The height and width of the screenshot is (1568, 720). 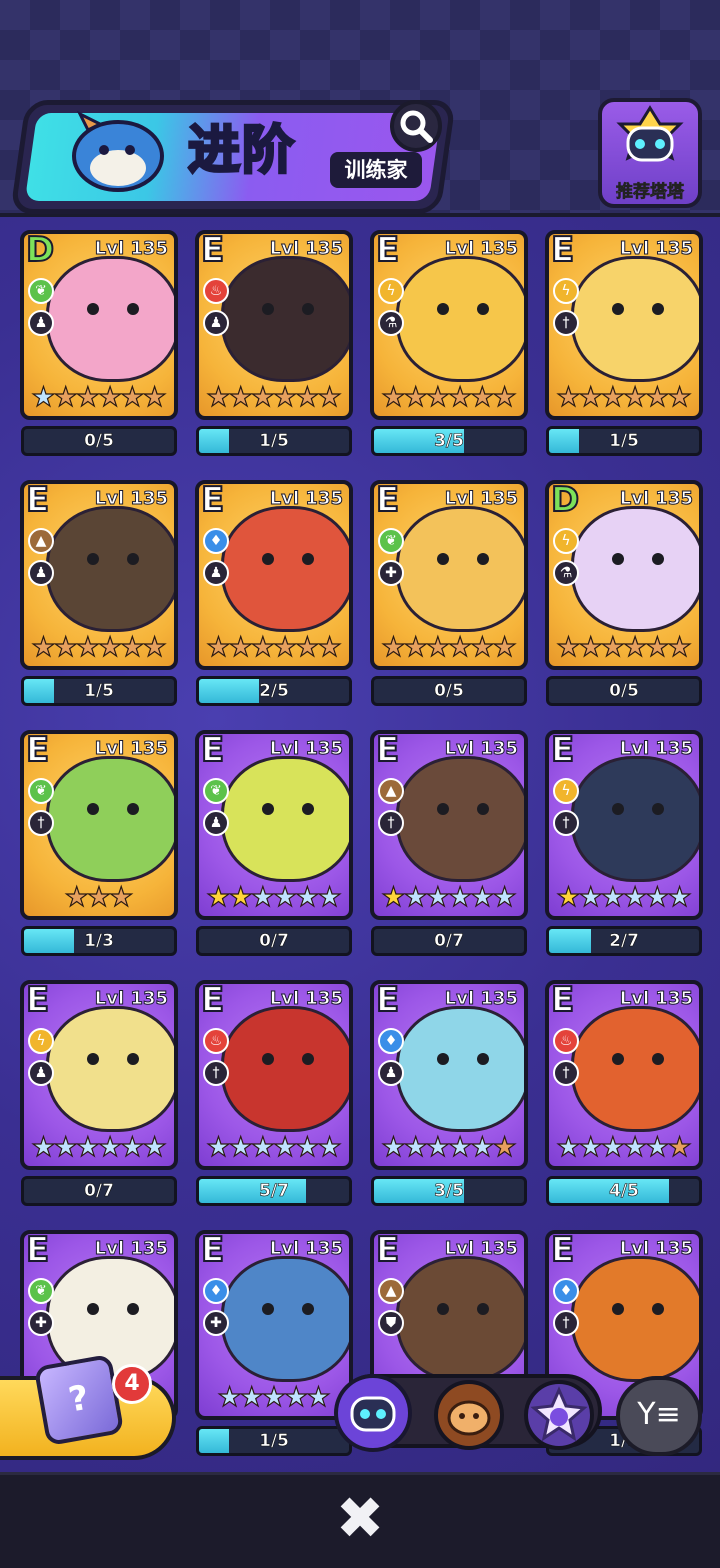 I want to click on pet-card: D Lvl 135 ϟ ⚗ ★ ★ ★ ★ ★ ★, so click(x=624, y=575).